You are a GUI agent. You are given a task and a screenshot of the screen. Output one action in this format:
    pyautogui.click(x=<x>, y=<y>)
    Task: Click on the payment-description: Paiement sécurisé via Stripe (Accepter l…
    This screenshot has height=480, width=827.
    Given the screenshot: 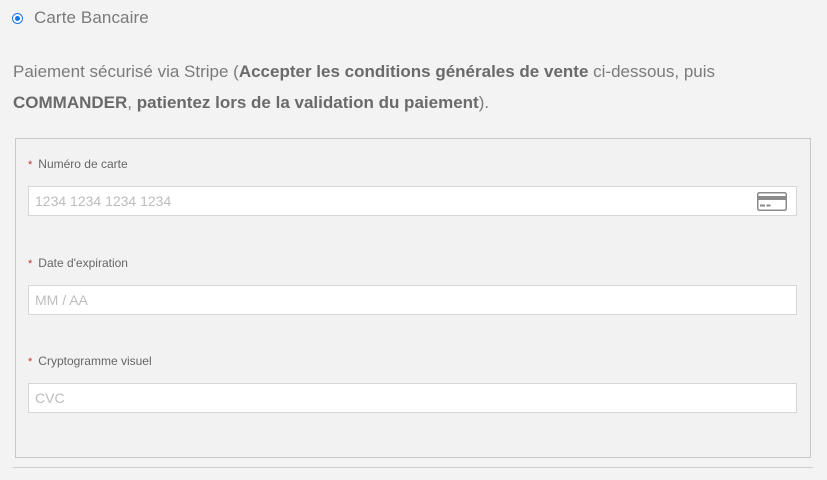 What is the action you would take?
    pyautogui.click(x=413, y=87)
    